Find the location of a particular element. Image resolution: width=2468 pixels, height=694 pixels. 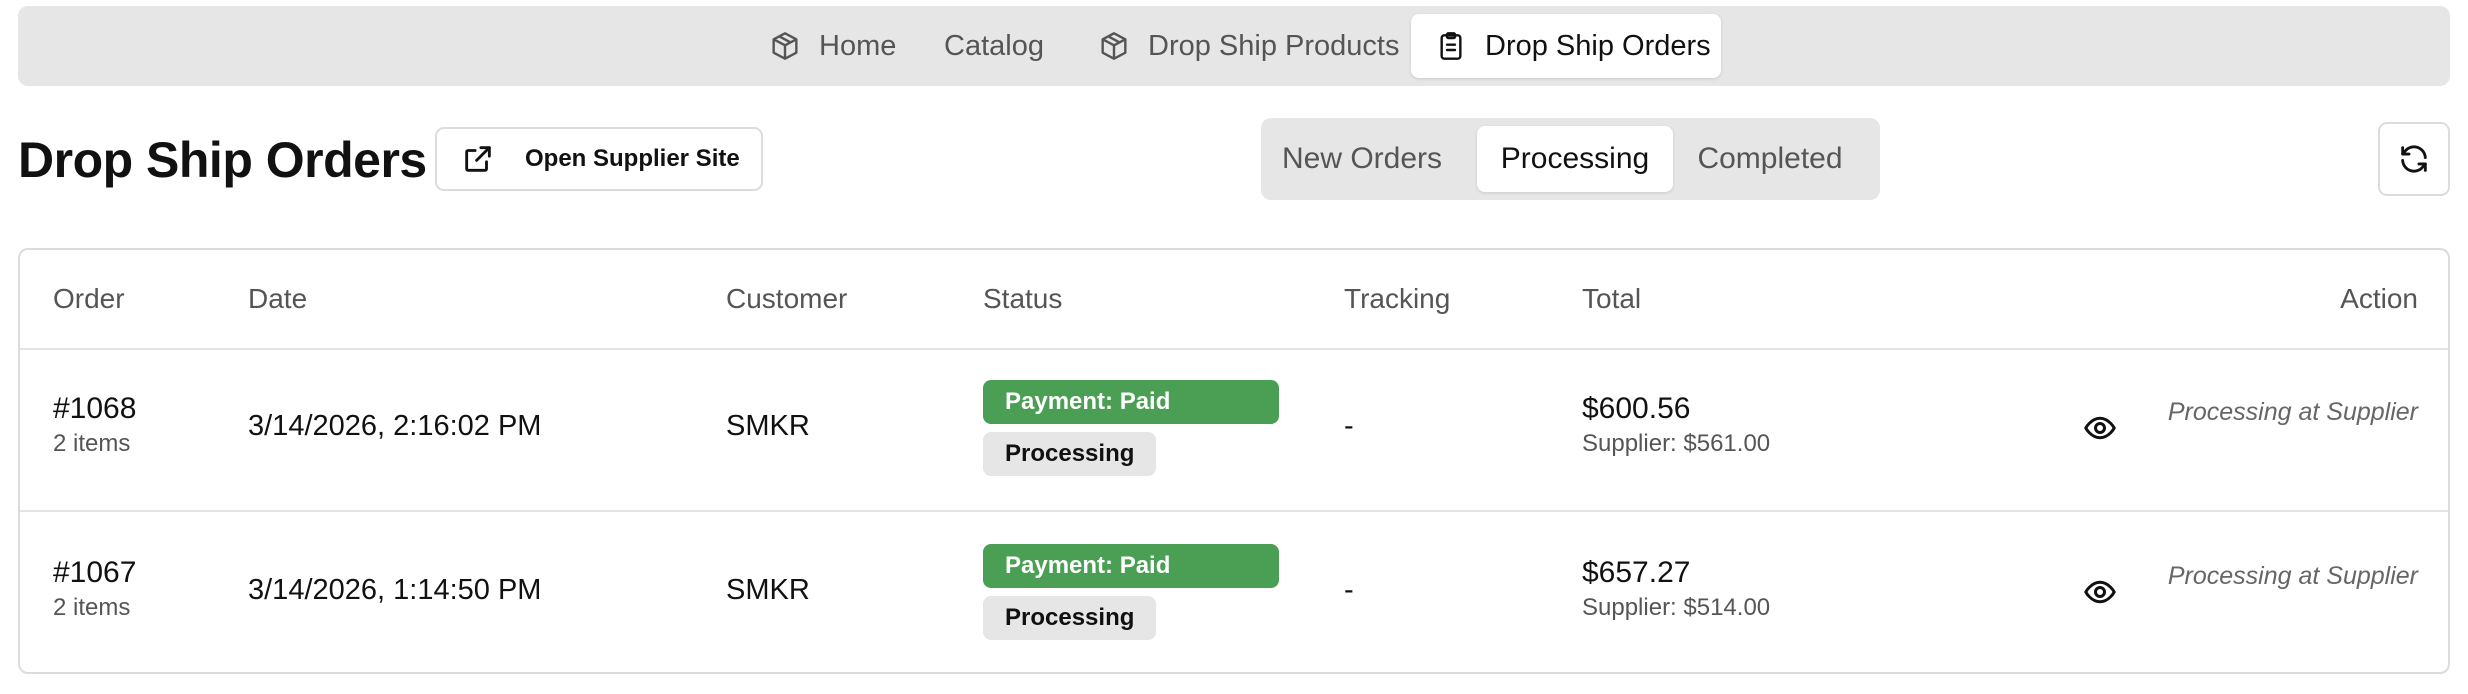

clipboard-icon is located at coordinates (1451, 46).